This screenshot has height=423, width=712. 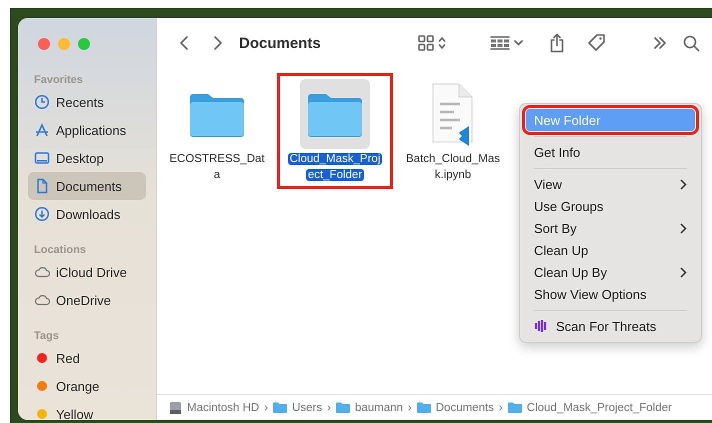 I want to click on tag-icon, so click(x=597, y=43).